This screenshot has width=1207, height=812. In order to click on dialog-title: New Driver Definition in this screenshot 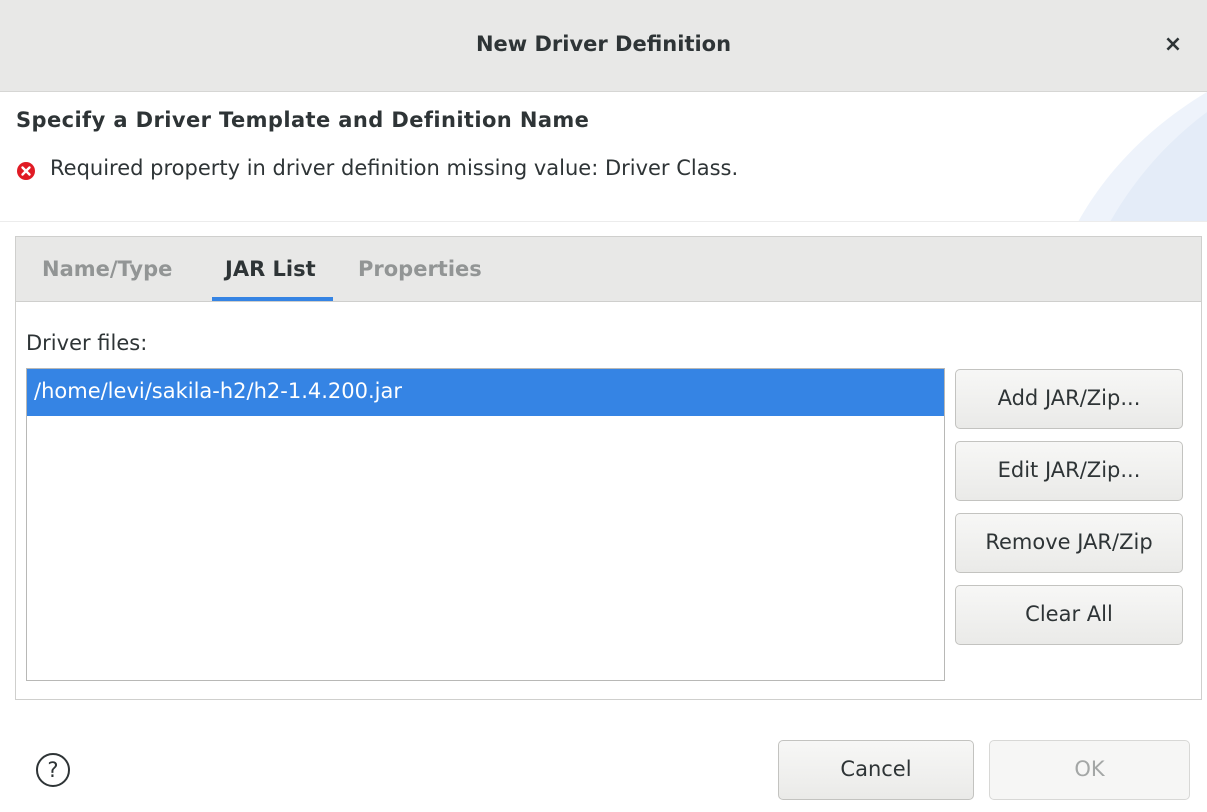, I will do `click(603, 44)`.